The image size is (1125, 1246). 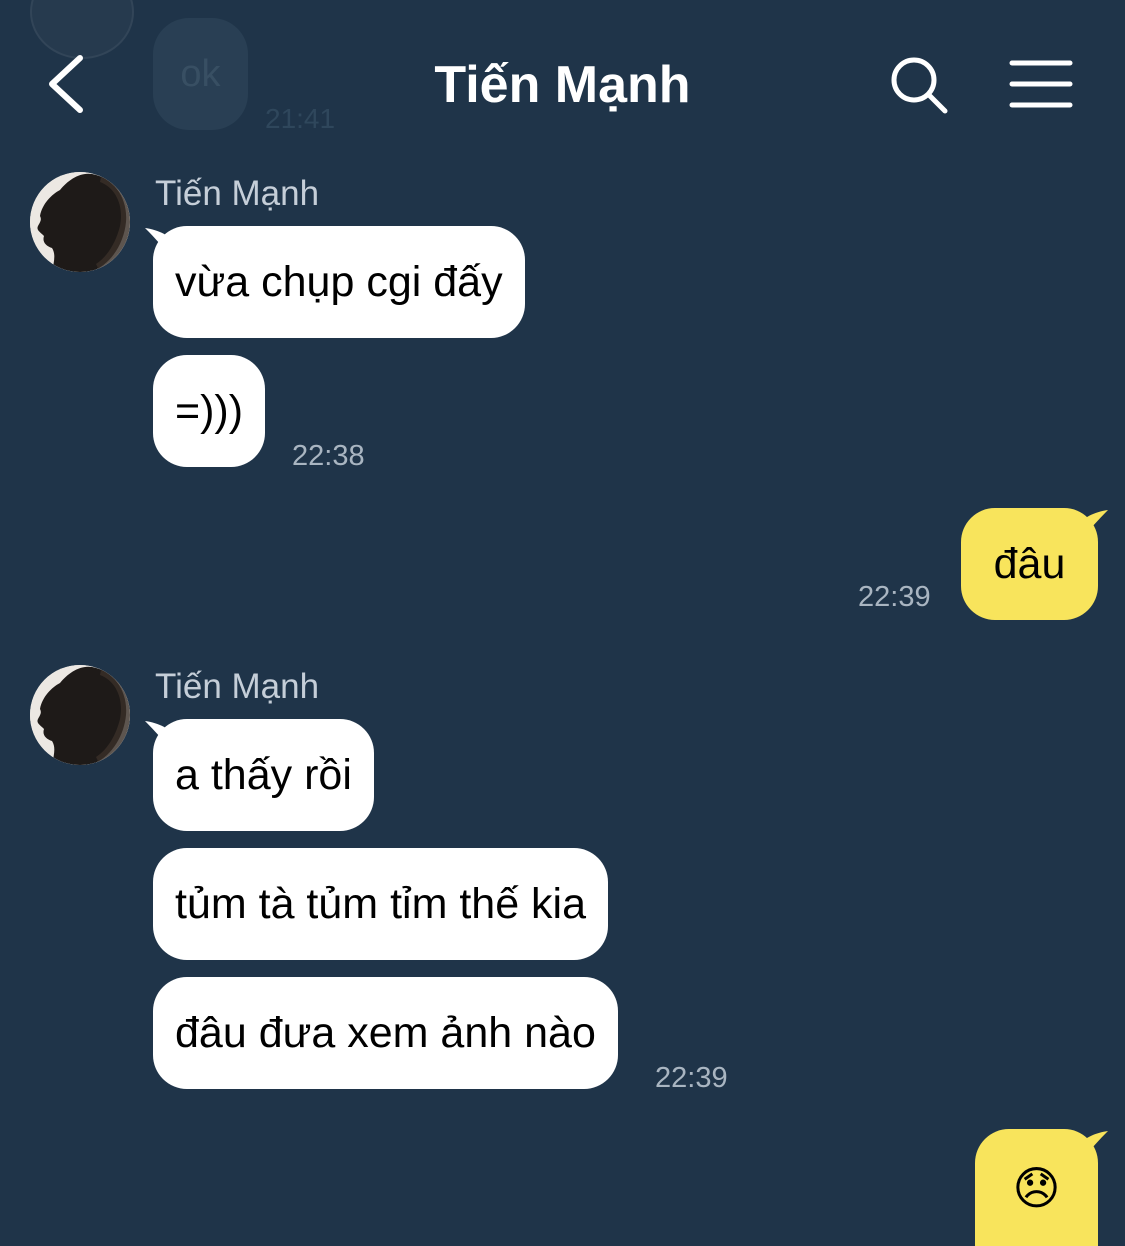 What do you see at coordinates (1036, 1187) in the screenshot?
I see `disappointed-face-emoji: 😞` at bounding box center [1036, 1187].